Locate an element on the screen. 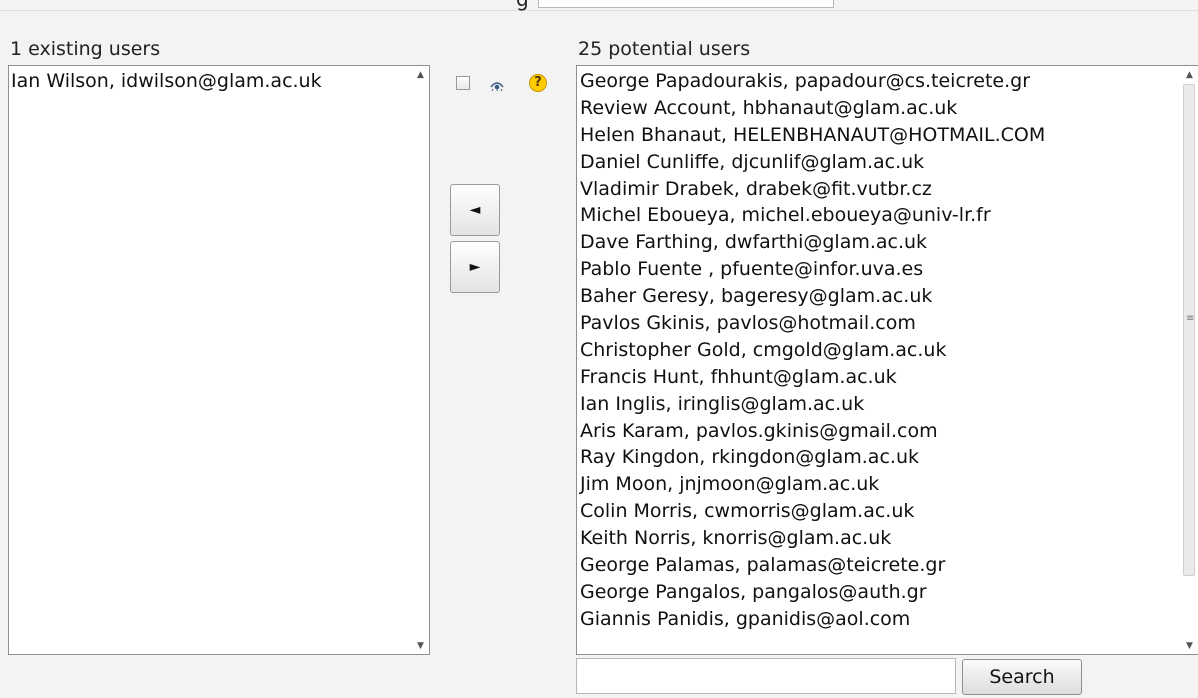 The height and width of the screenshot is (698, 1198). list-item: Aris Karam, pavlos.gkinis@gmail.com is located at coordinates (878, 431).